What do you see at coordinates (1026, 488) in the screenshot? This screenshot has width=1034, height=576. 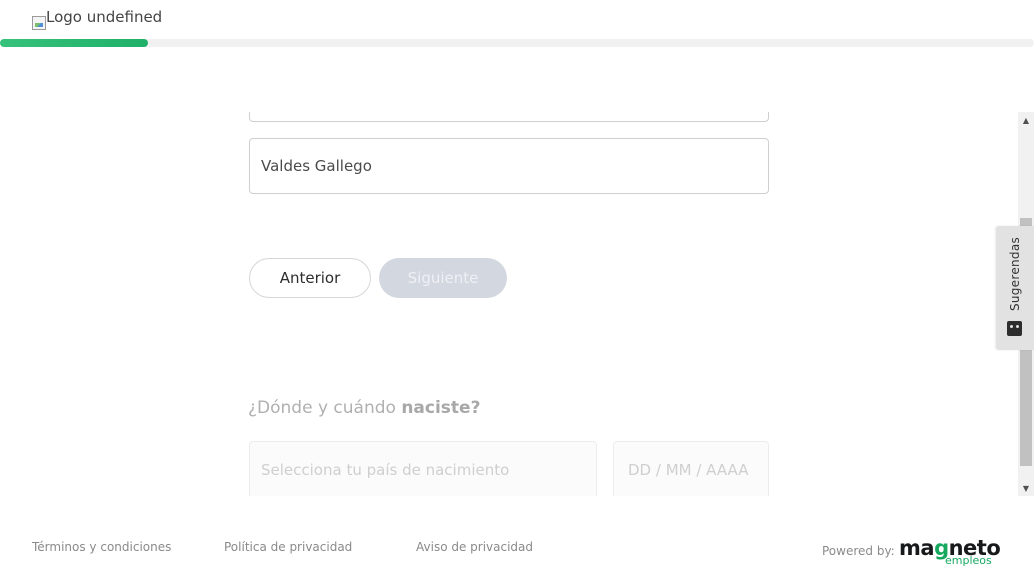 I see `scroll-down-arrow-icon: ▼` at bounding box center [1026, 488].